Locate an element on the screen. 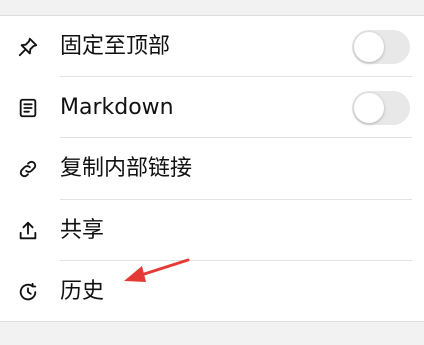  menu-item-label: 复制内部链接 is located at coordinates (126, 168).